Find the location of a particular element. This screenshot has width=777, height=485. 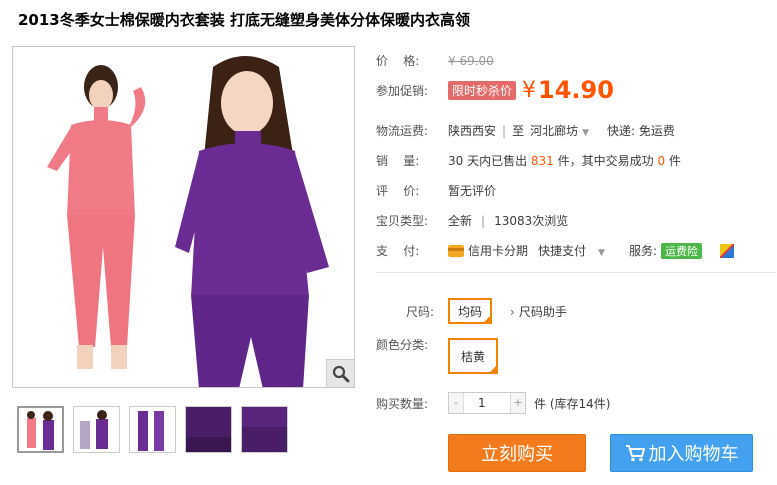

stock-info: 件 (库存14件) is located at coordinates (572, 403).